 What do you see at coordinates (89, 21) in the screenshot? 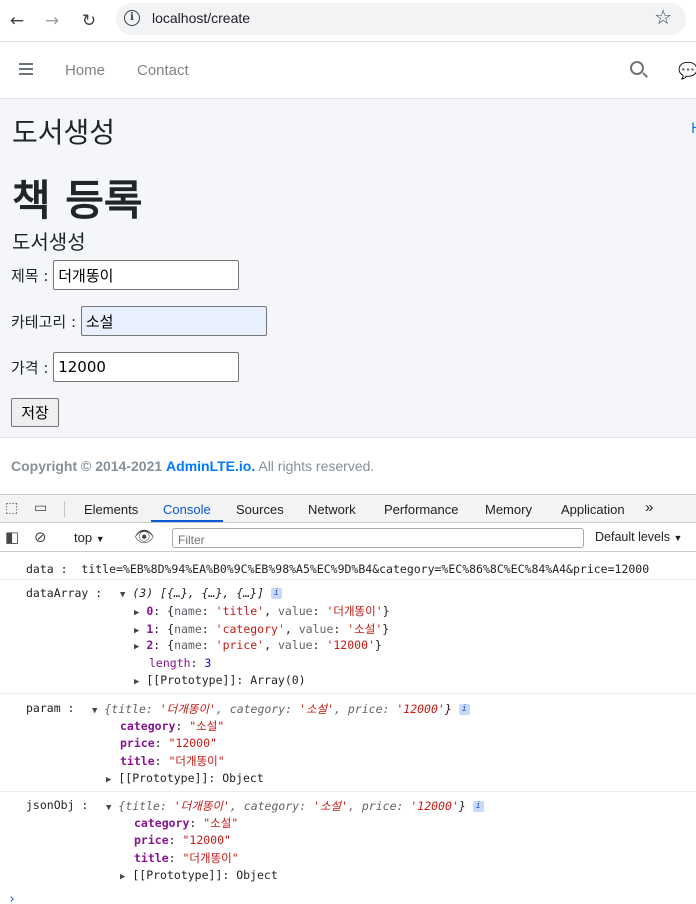
I see `reload-icon: ↻` at bounding box center [89, 21].